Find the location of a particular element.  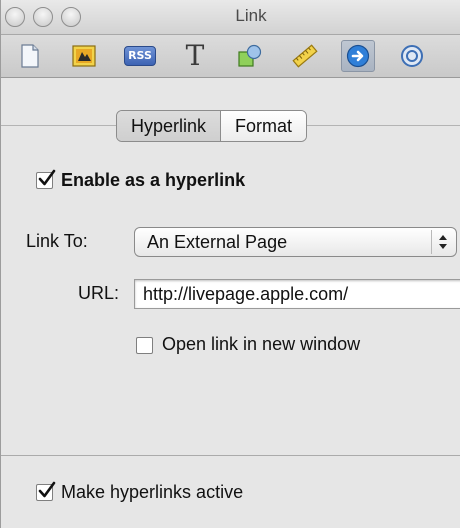

text-inspector-button: T is located at coordinates (195, 56).